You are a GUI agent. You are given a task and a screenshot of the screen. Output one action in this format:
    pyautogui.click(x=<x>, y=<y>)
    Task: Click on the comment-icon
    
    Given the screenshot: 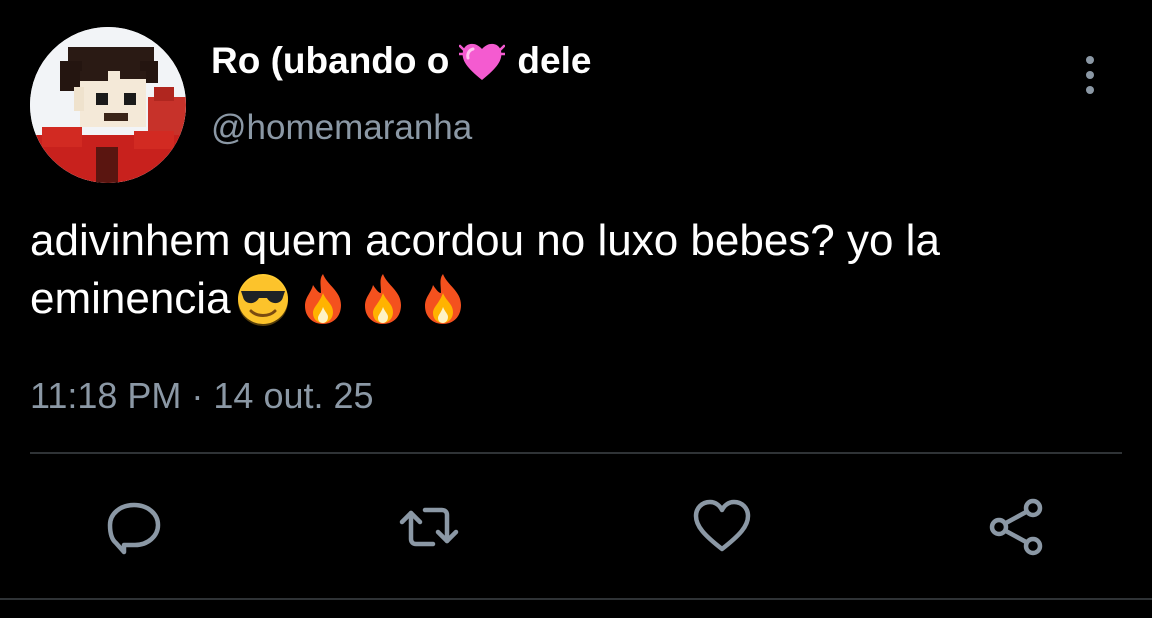 What is the action you would take?
    pyautogui.click(x=134, y=528)
    